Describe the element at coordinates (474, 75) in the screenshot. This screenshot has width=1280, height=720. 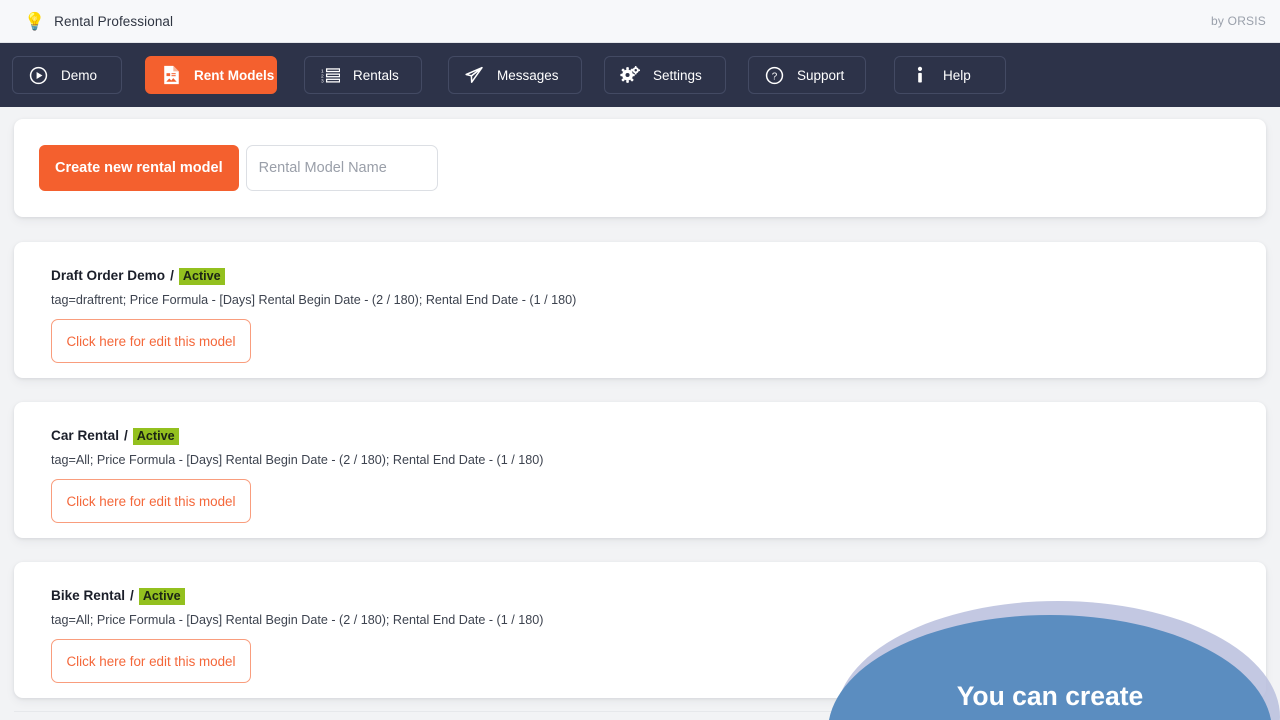
I see `paper-plane-icon` at that location.